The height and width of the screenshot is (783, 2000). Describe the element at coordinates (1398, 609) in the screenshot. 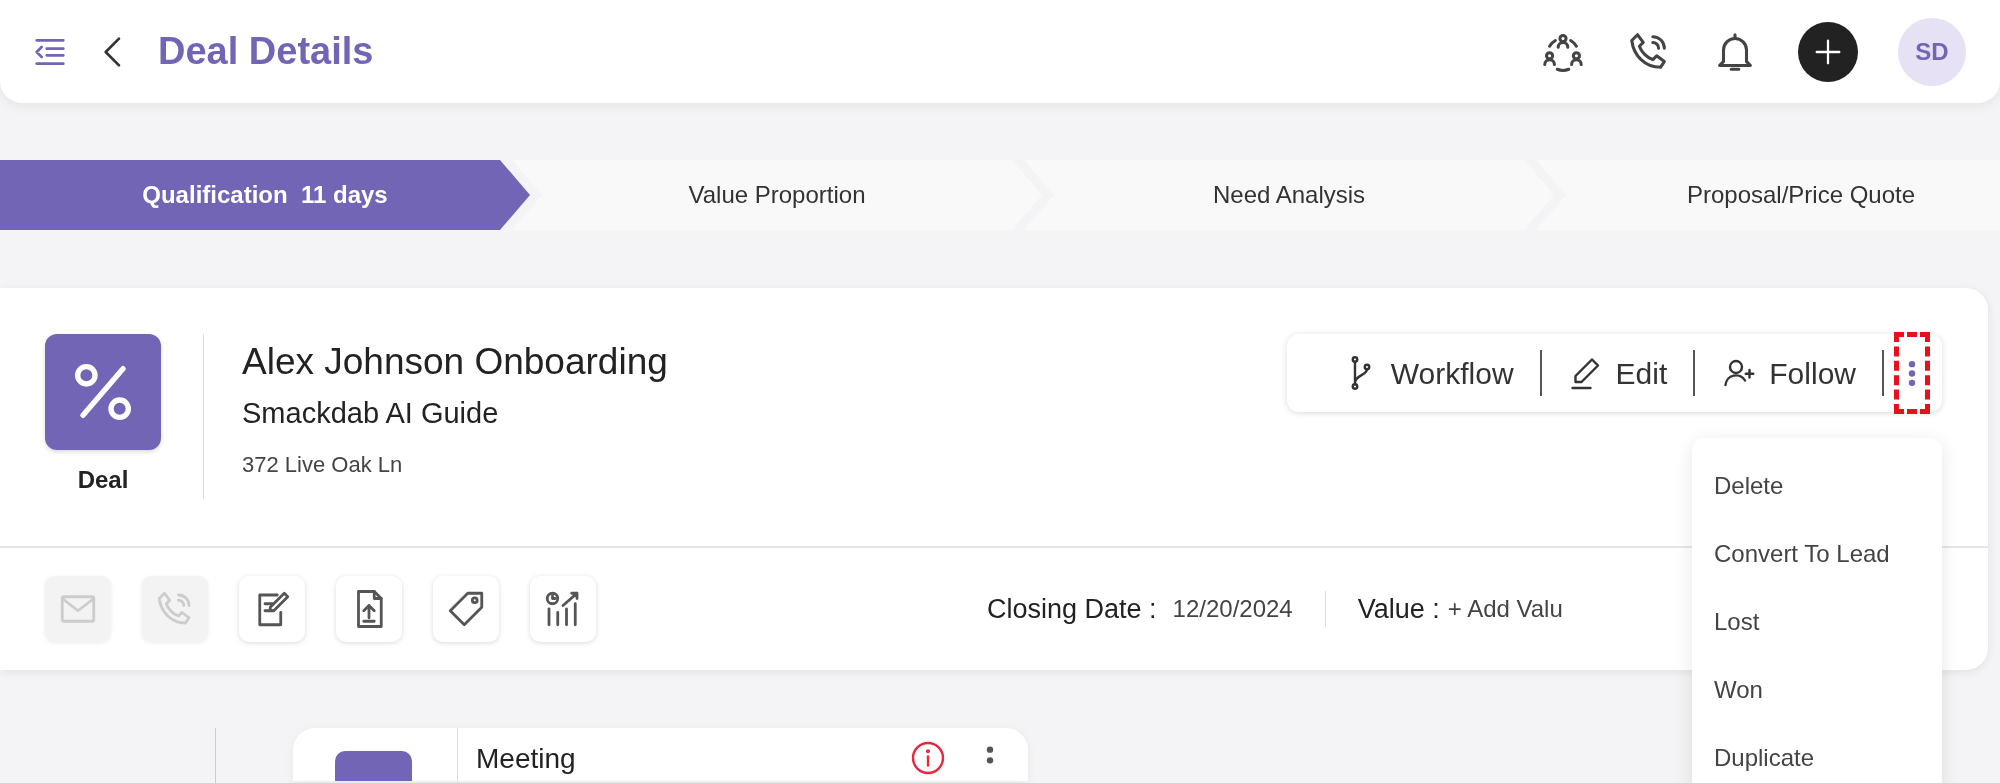

I see `value-label: Value :` at that location.